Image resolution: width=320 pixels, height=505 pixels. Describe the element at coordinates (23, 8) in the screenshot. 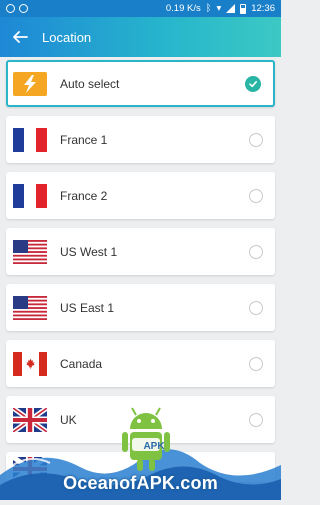

I see `sync-icon` at that location.